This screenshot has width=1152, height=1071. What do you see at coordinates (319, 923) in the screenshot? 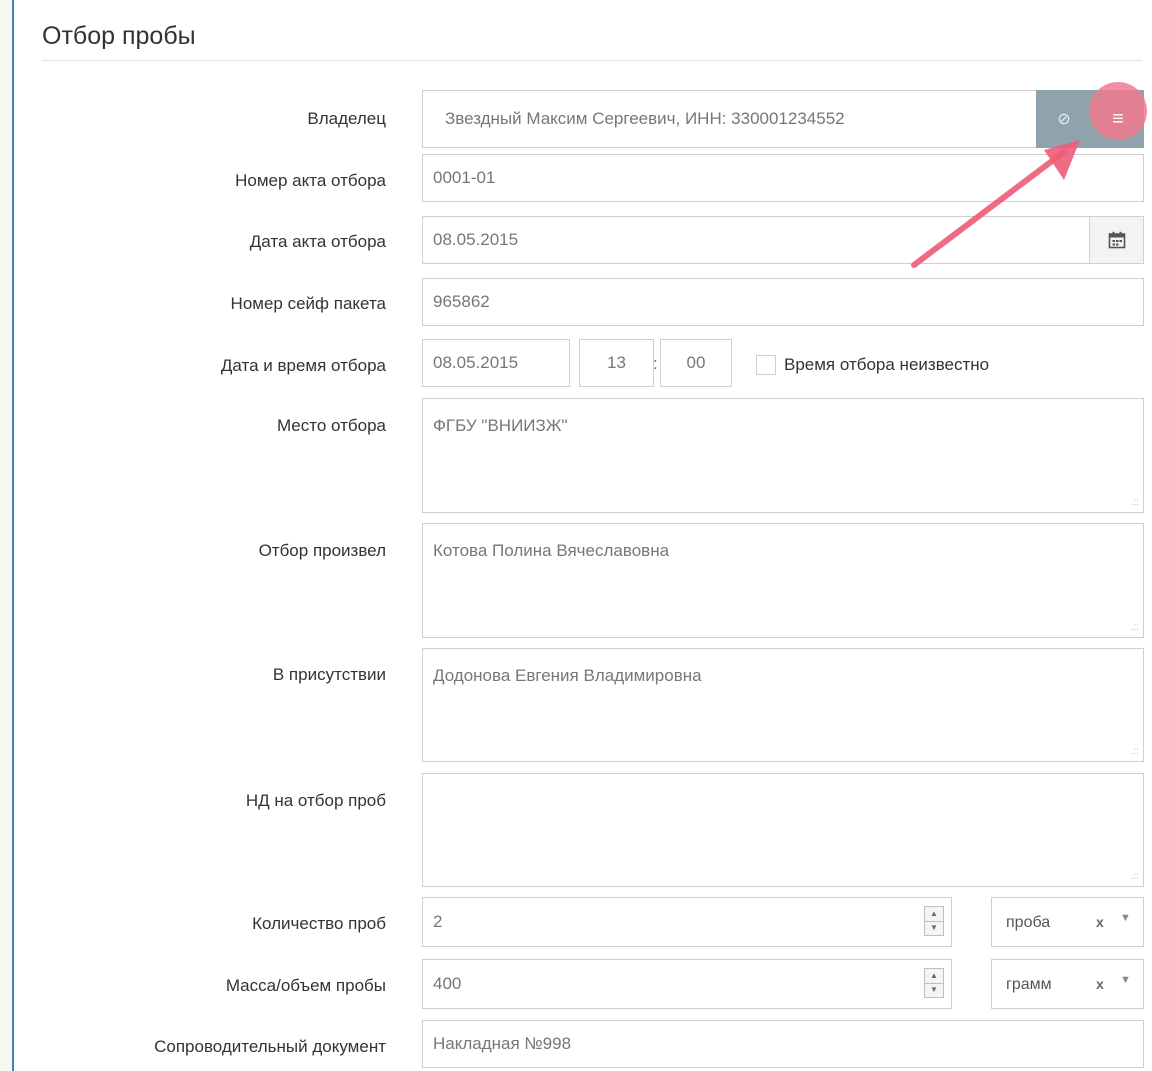
I see `sample-count-label: Количество проб` at bounding box center [319, 923].